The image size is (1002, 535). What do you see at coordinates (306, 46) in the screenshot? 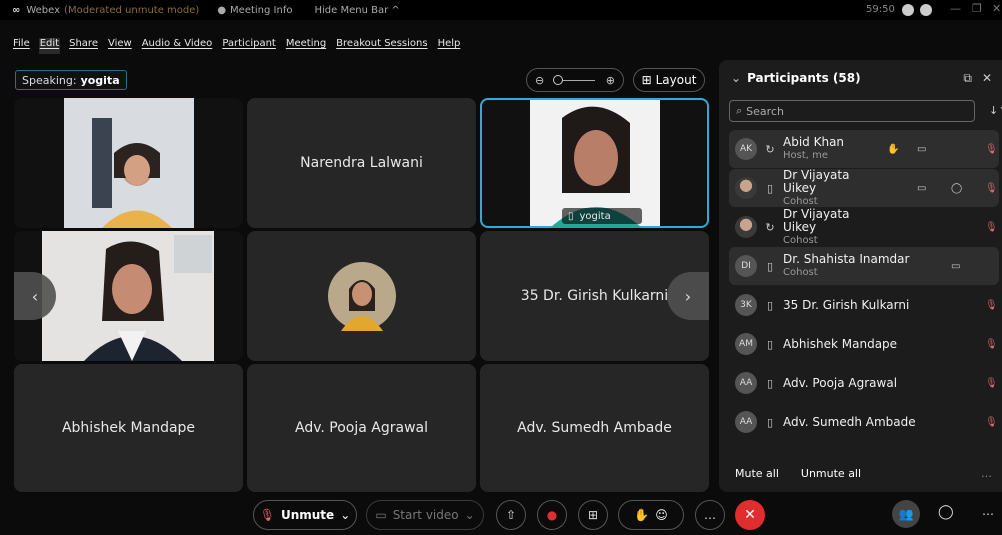
I see `menu-meeting: Meeting` at bounding box center [306, 46].